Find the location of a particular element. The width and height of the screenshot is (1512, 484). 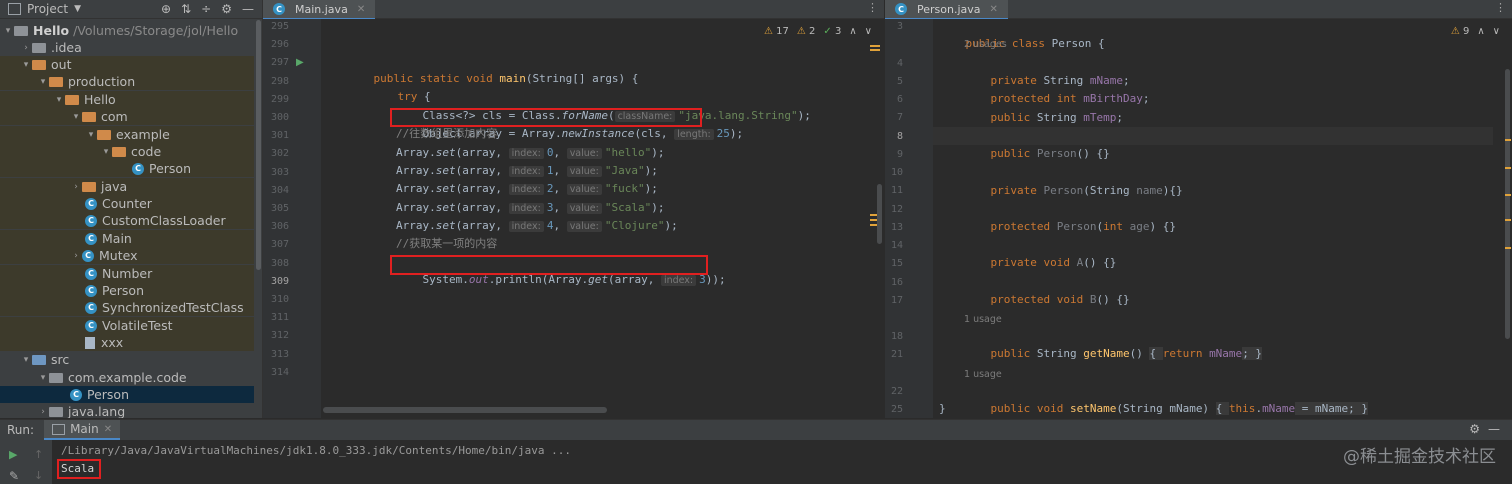

tree-item-counter: C Counter is located at coordinates (127, 203).